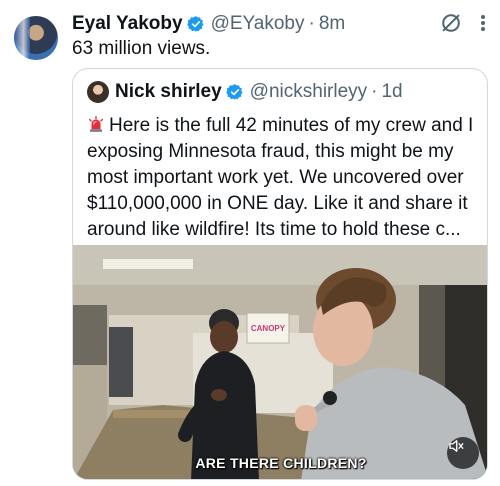  What do you see at coordinates (391, 92) in the screenshot?
I see `quoted-time: 1d` at bounding box center [391, 92].